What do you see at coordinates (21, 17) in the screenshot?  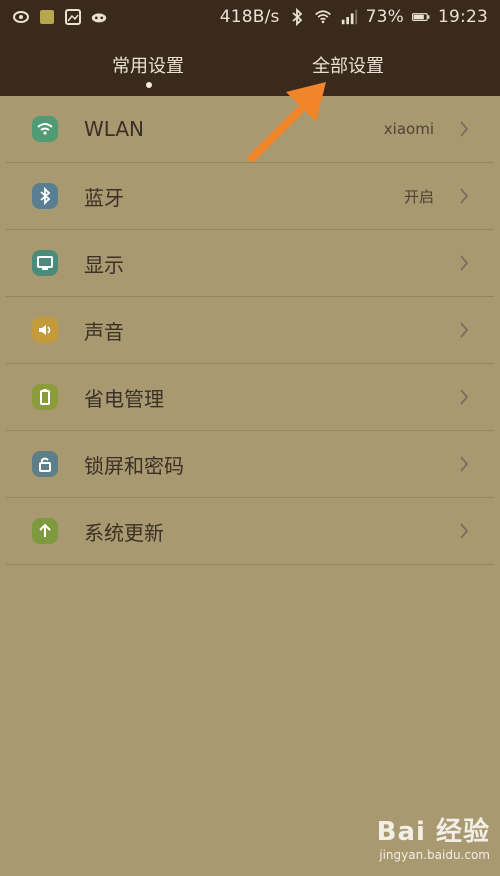 I see `eye-icon` at bounding box center [21, 17].